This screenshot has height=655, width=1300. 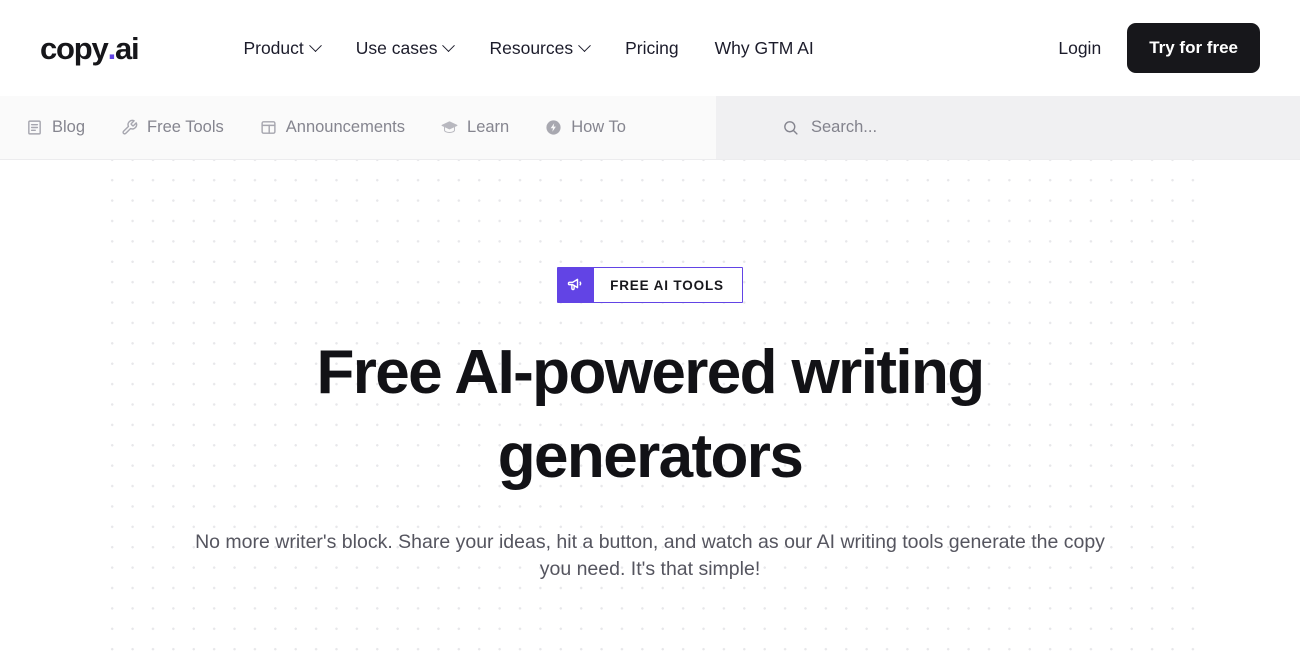 What do you see at coordinates (345, 127) in the screenshot?
I see `subnav-item-label: Announcements` at bounding box center [345, 127].